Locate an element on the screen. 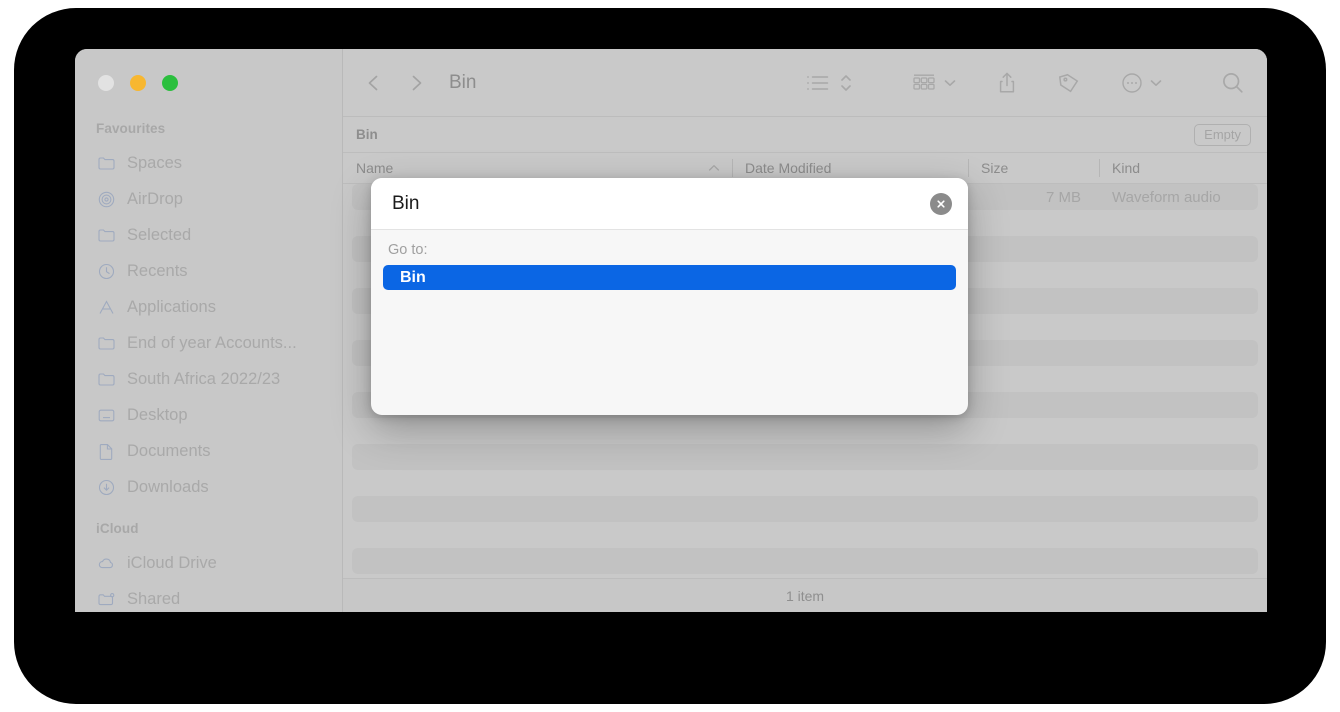 This screenshot has width=1340, height=712. sidebar-item-icloud-drive: iCloud Drive is located at coordinates (208, 563).